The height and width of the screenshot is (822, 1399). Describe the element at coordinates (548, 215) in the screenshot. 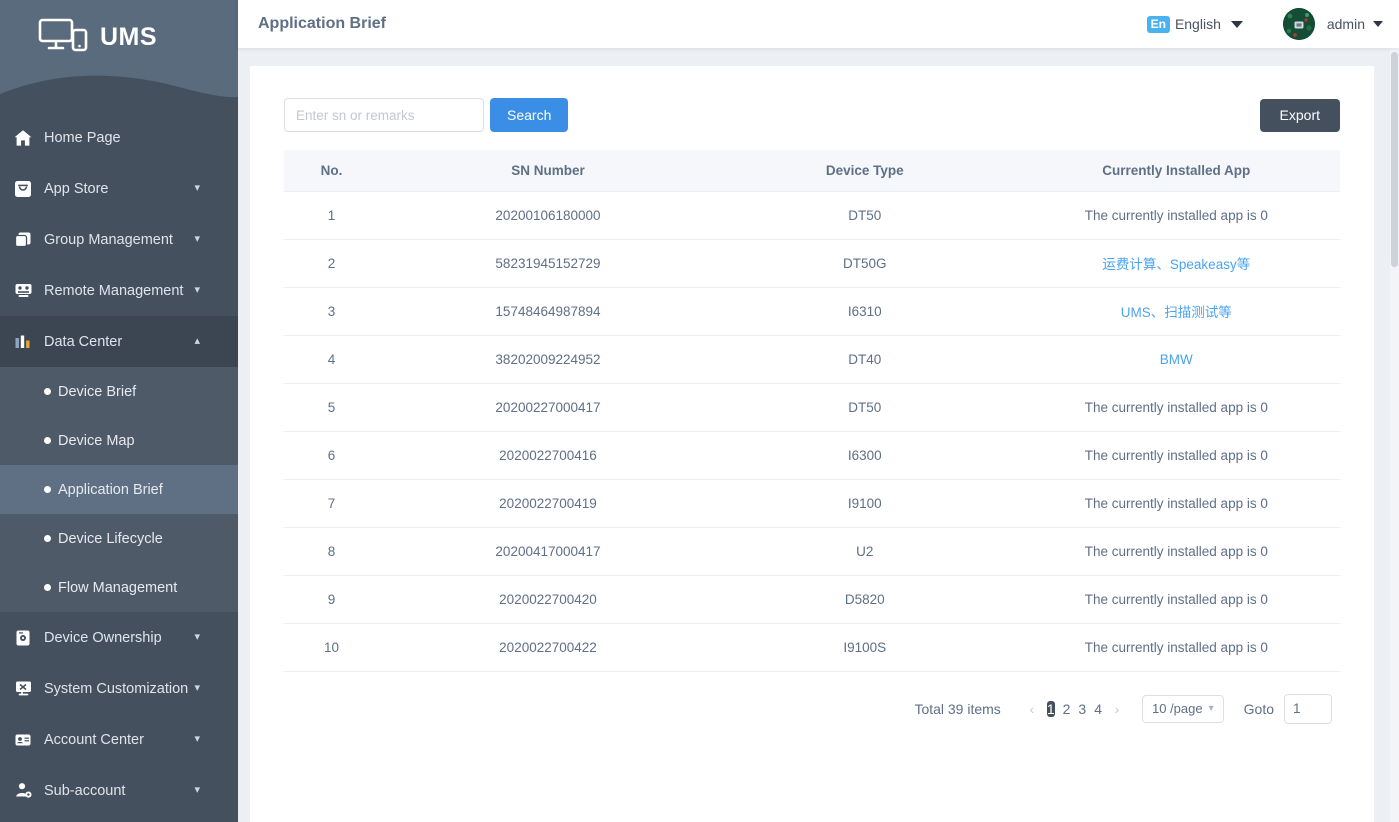

I see `cell-sn-number: 20200106180000` at that location.